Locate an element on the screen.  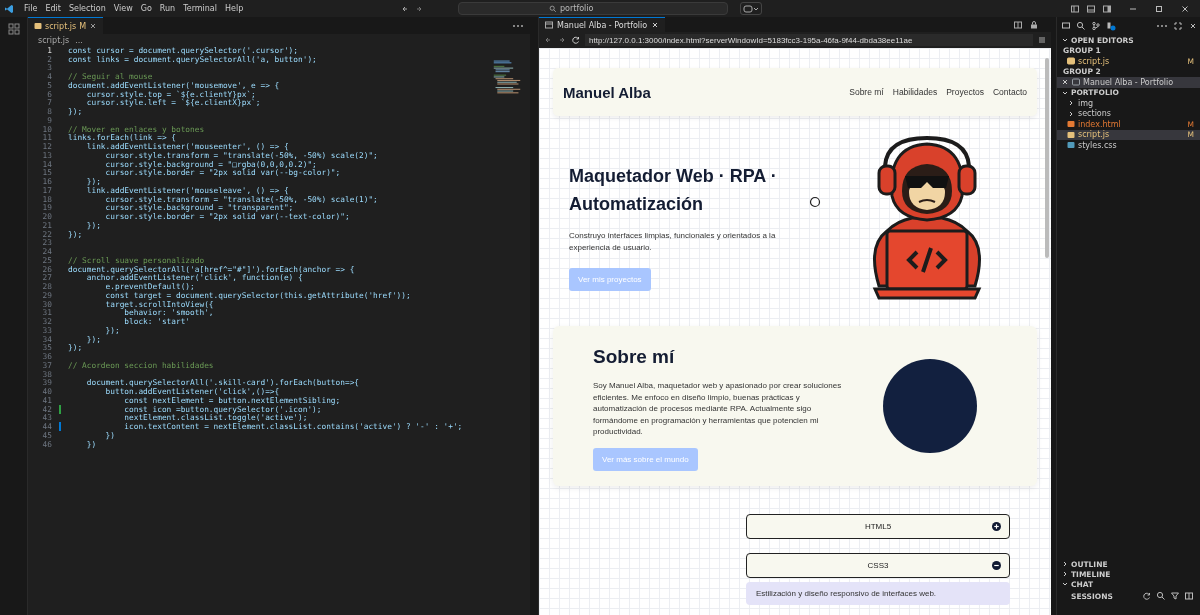
panel-icon is located at coordinates (1091, 8).